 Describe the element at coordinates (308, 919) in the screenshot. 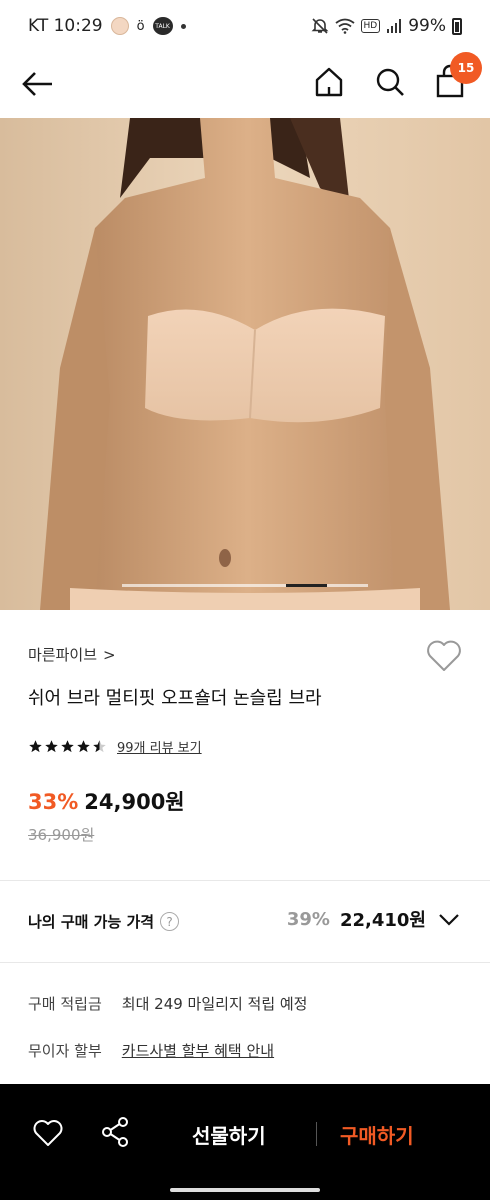

I see `my-discount-rate: 39%` at that location.